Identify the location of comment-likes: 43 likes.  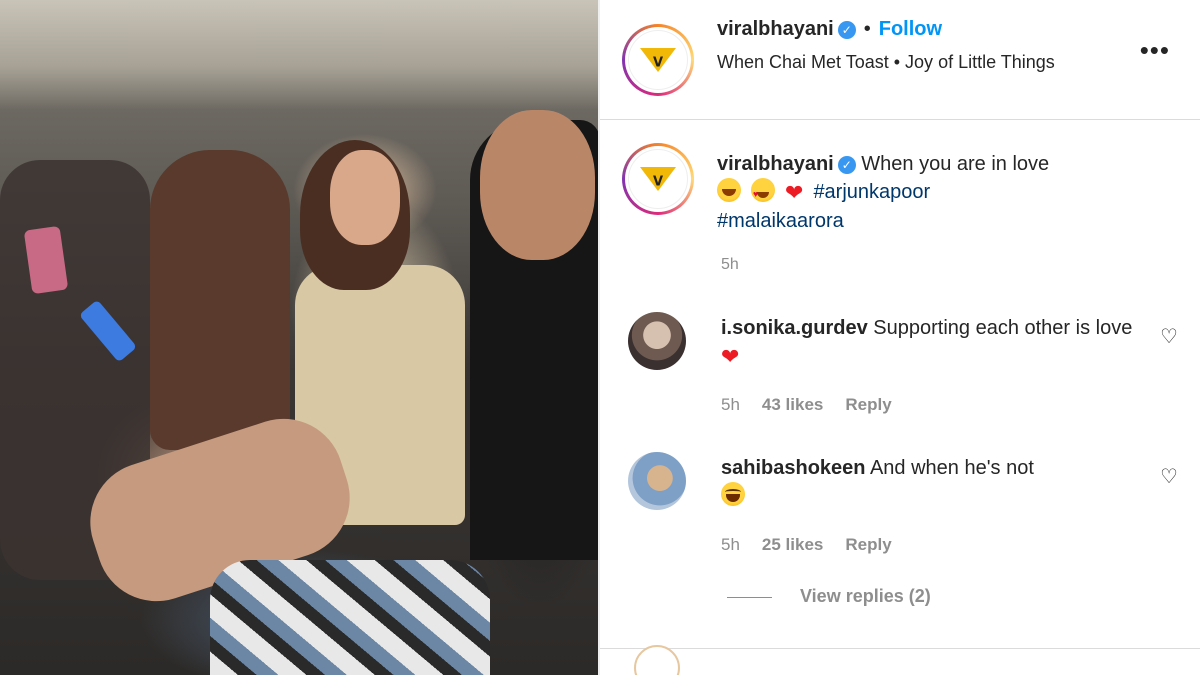
(792, 404).